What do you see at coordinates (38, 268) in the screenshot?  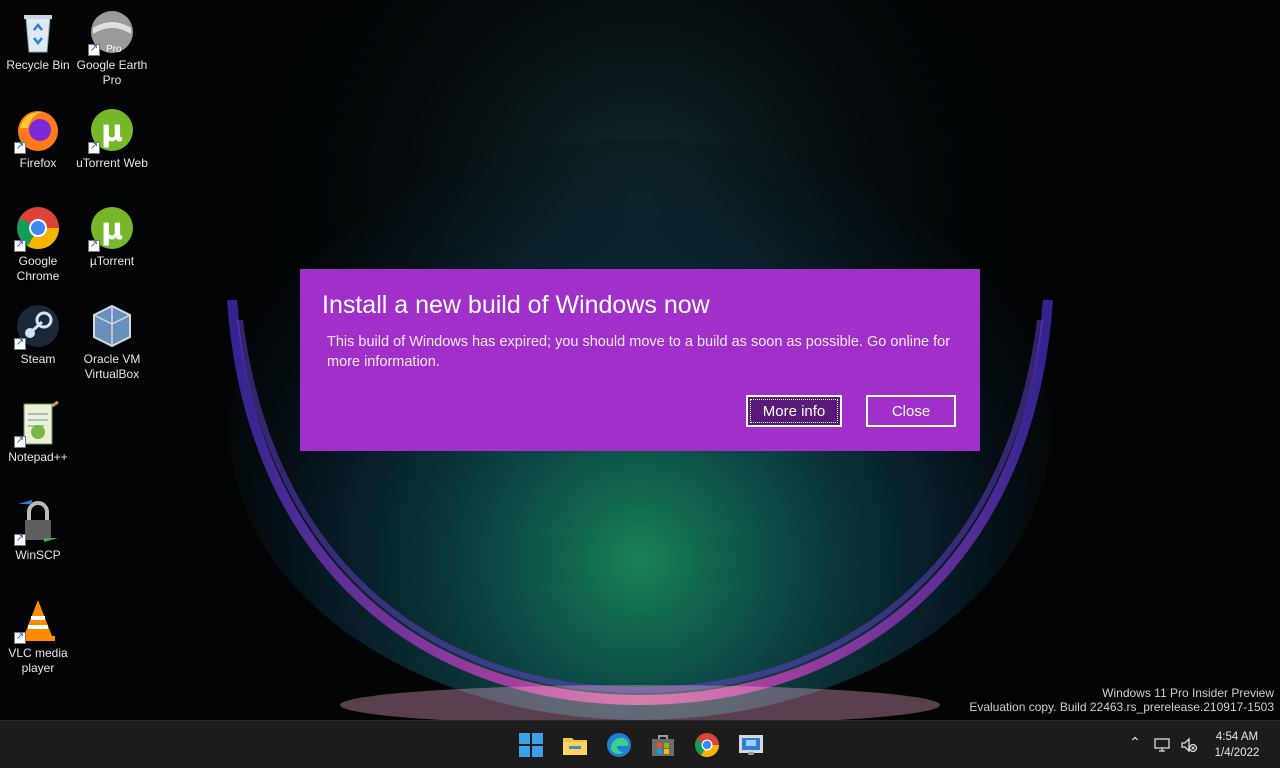 I see `desktop-icon-label: Google Chrome` at bounding box center [38, 268].